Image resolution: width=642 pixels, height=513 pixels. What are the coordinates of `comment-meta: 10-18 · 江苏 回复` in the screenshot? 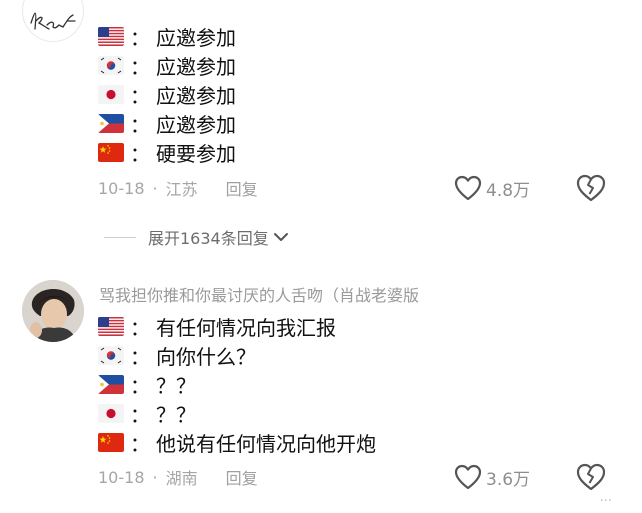 It's located at (178, 188).